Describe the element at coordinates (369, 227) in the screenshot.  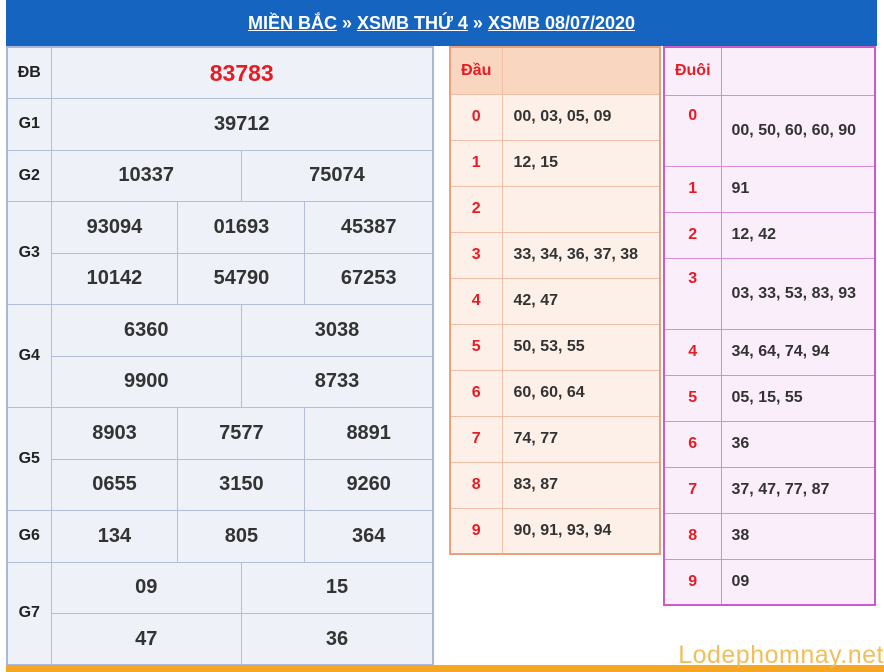
I see `prize-value: 45387` at that location.